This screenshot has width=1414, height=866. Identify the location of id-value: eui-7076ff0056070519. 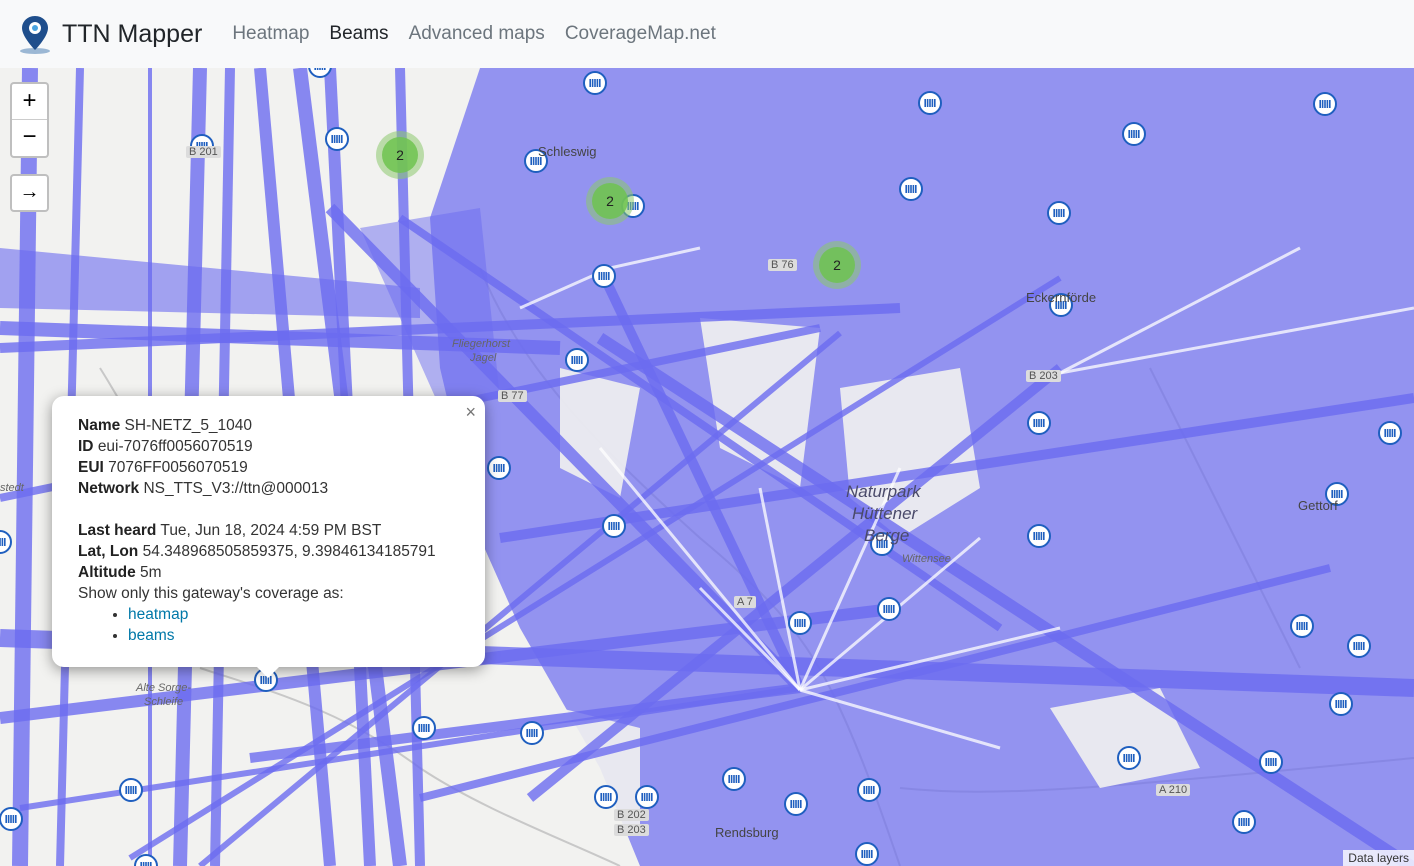
(175, 446).